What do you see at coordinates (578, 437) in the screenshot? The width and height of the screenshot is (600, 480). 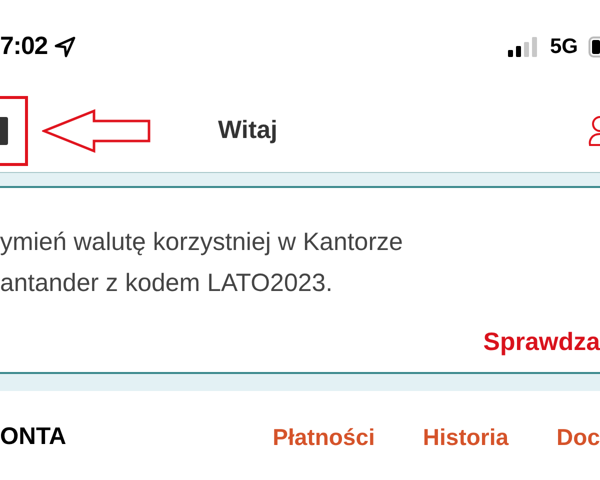 I see `section-tab: Doc` at bounding box center [578, 437].